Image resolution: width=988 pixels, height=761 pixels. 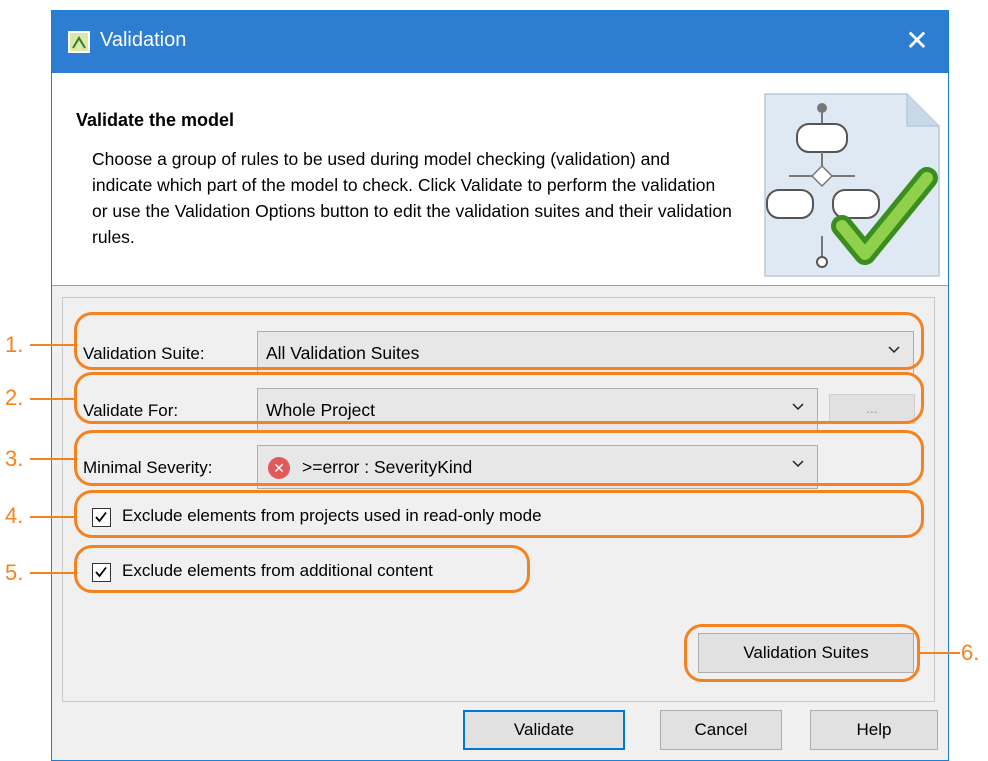 I want to click on exclude-readonly-checkbox, so click(x=101, y=517).